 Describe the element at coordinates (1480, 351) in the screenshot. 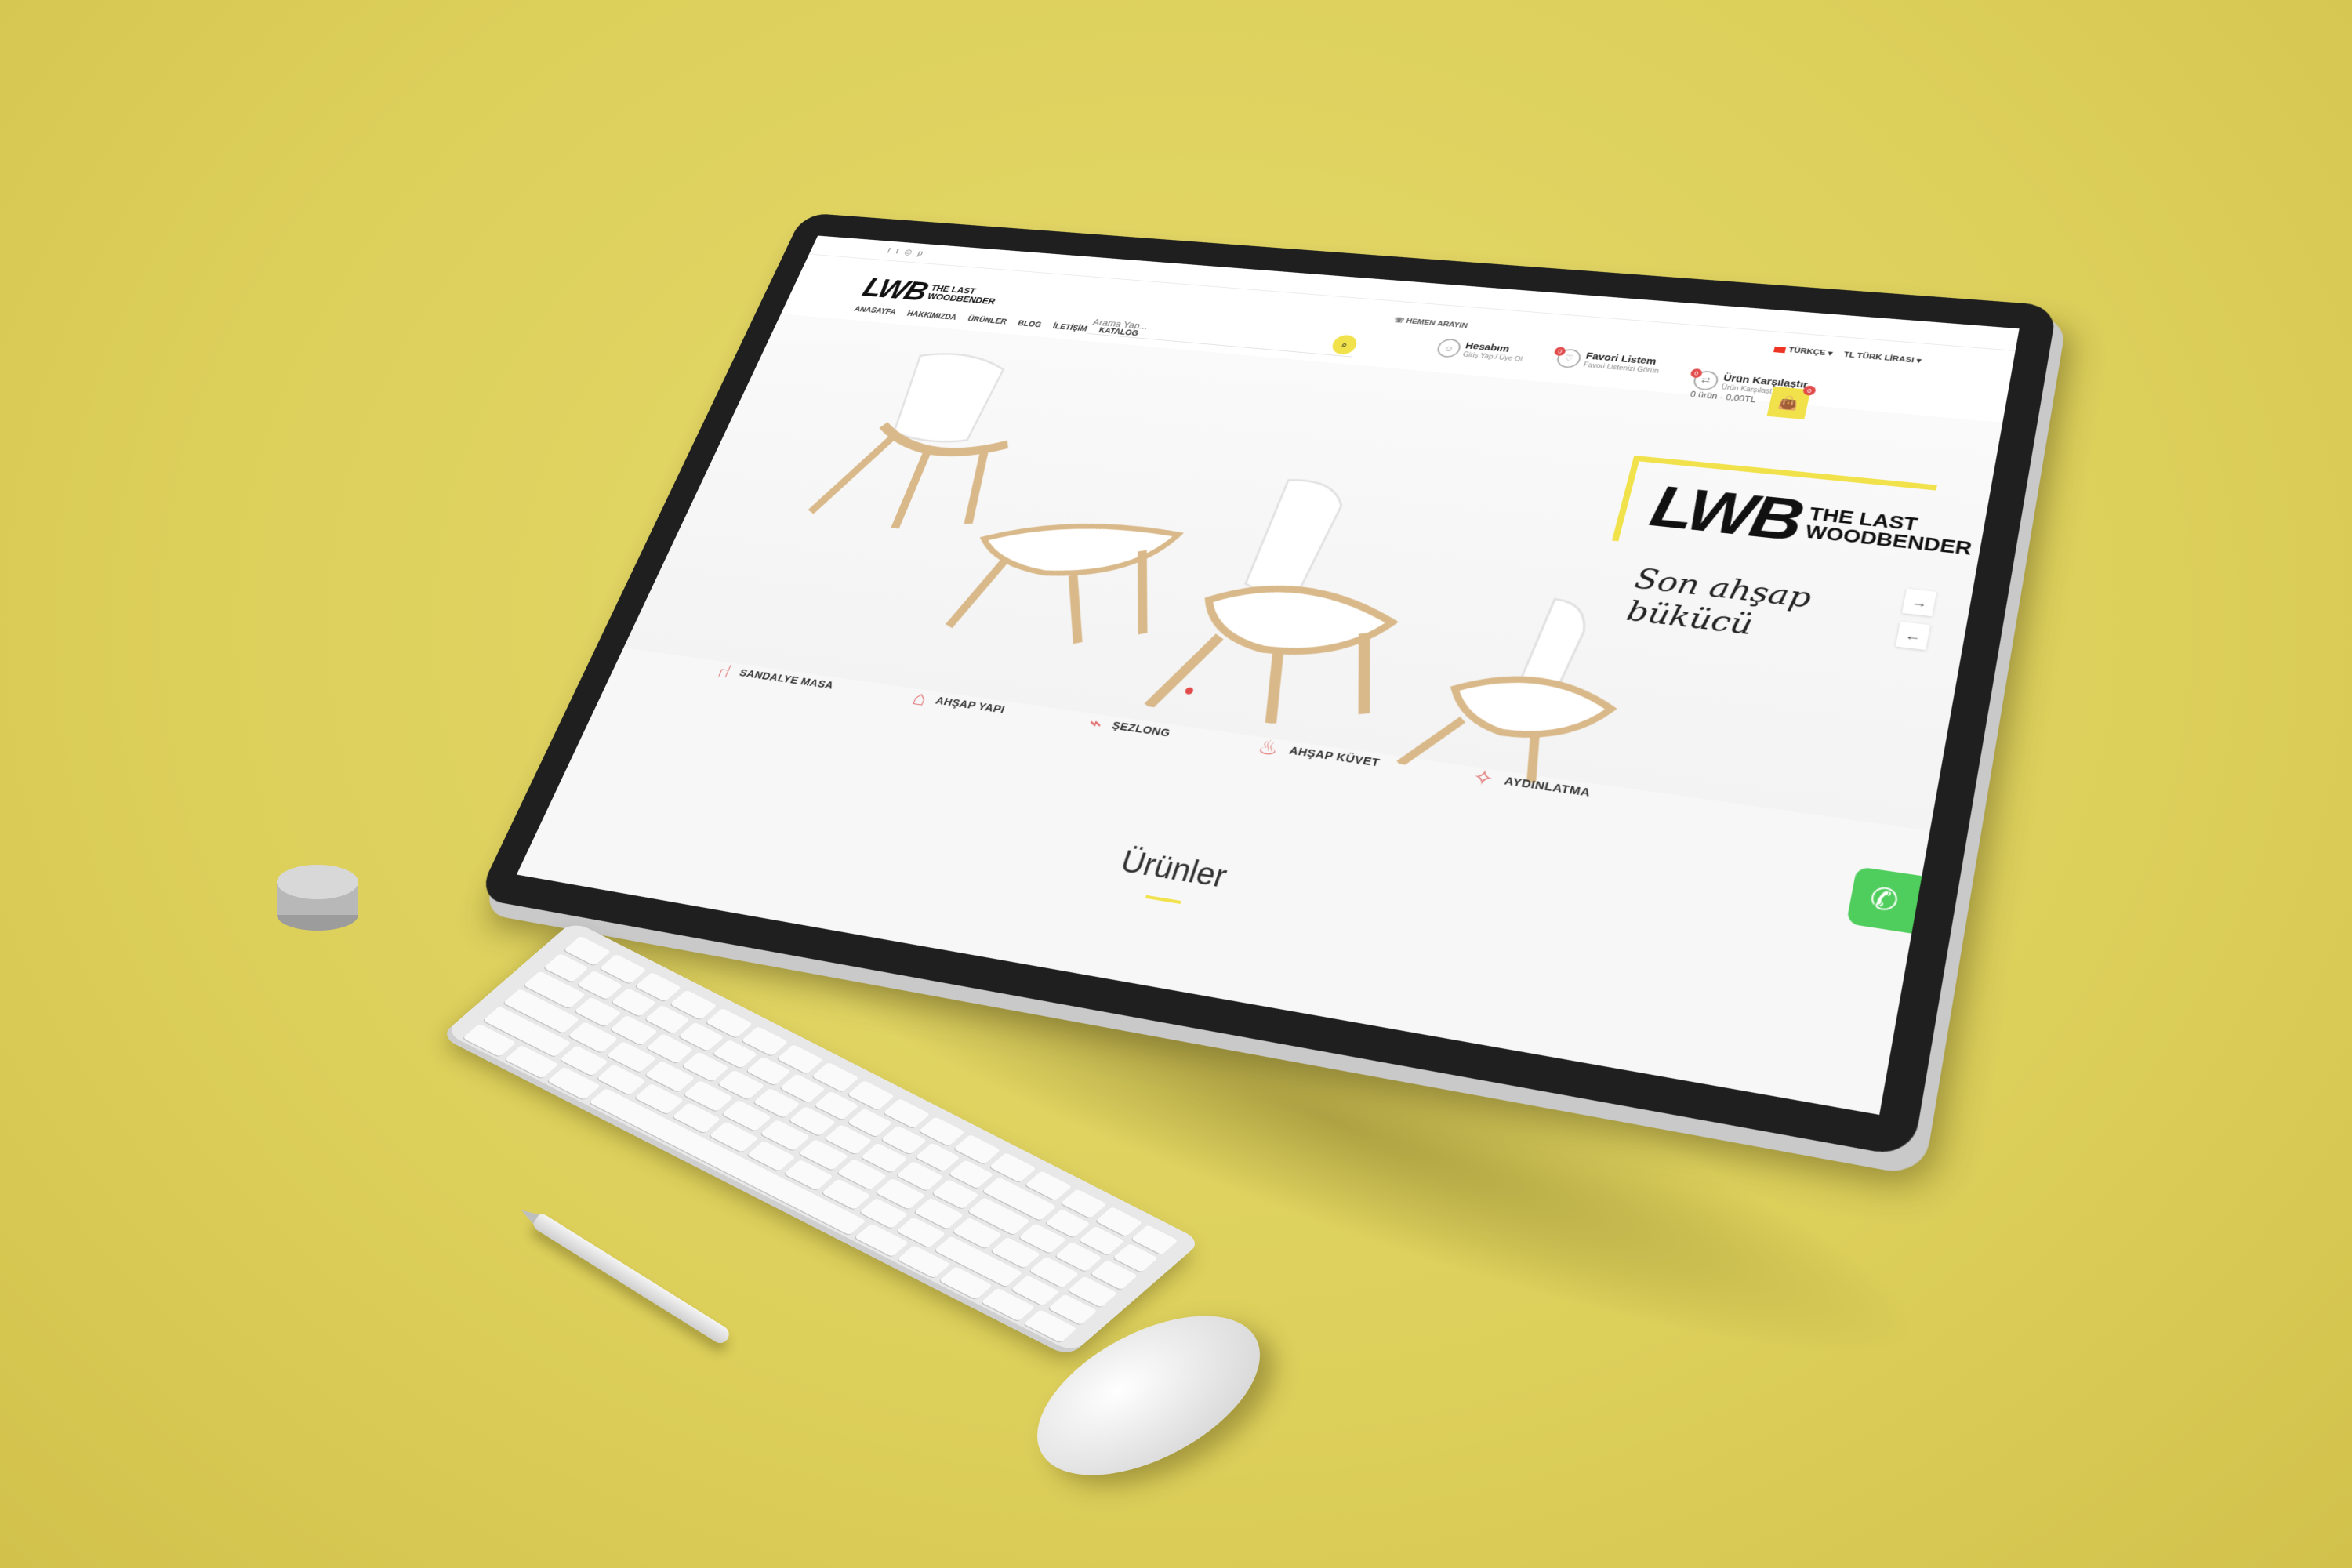

I see `account-link: ☺ Hesabım Giriş Yap / Üye Ol` at that location.